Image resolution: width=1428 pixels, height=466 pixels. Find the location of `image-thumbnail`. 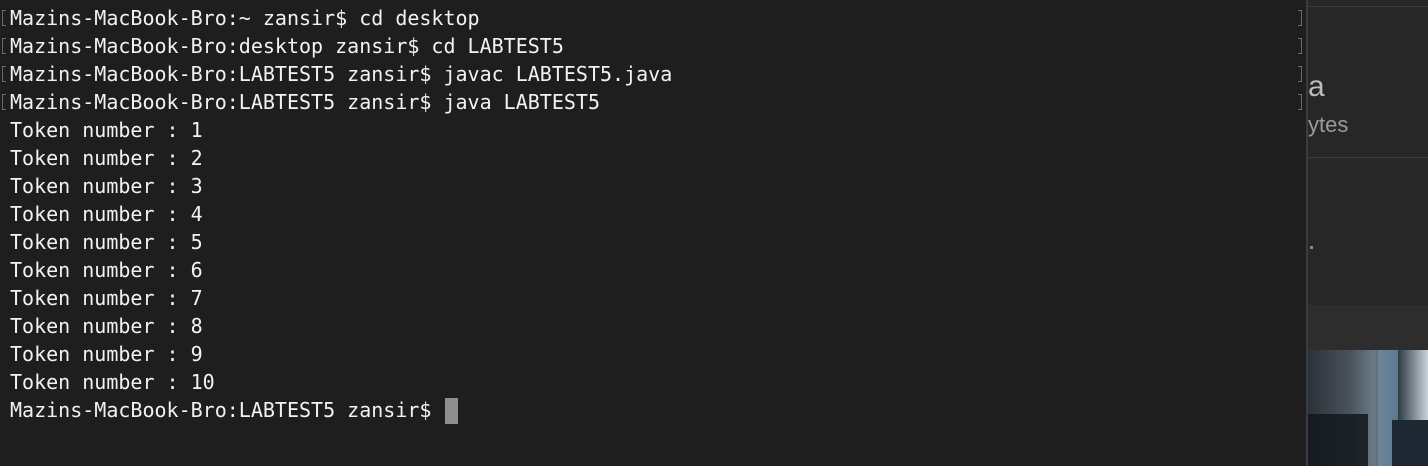

image-thumbnail is located at coordinates (1368, 408).